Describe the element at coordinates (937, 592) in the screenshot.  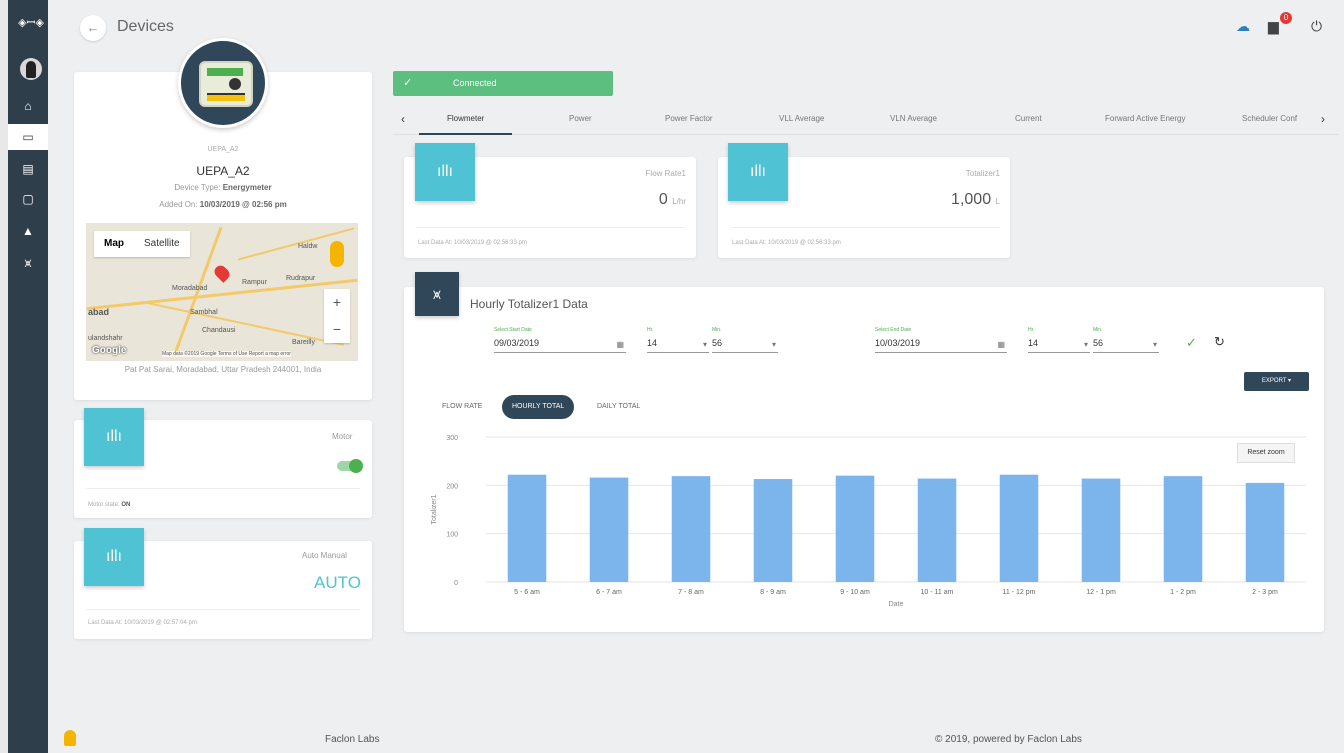
I see `x-tick-label: 10 - 11 am` at that location.